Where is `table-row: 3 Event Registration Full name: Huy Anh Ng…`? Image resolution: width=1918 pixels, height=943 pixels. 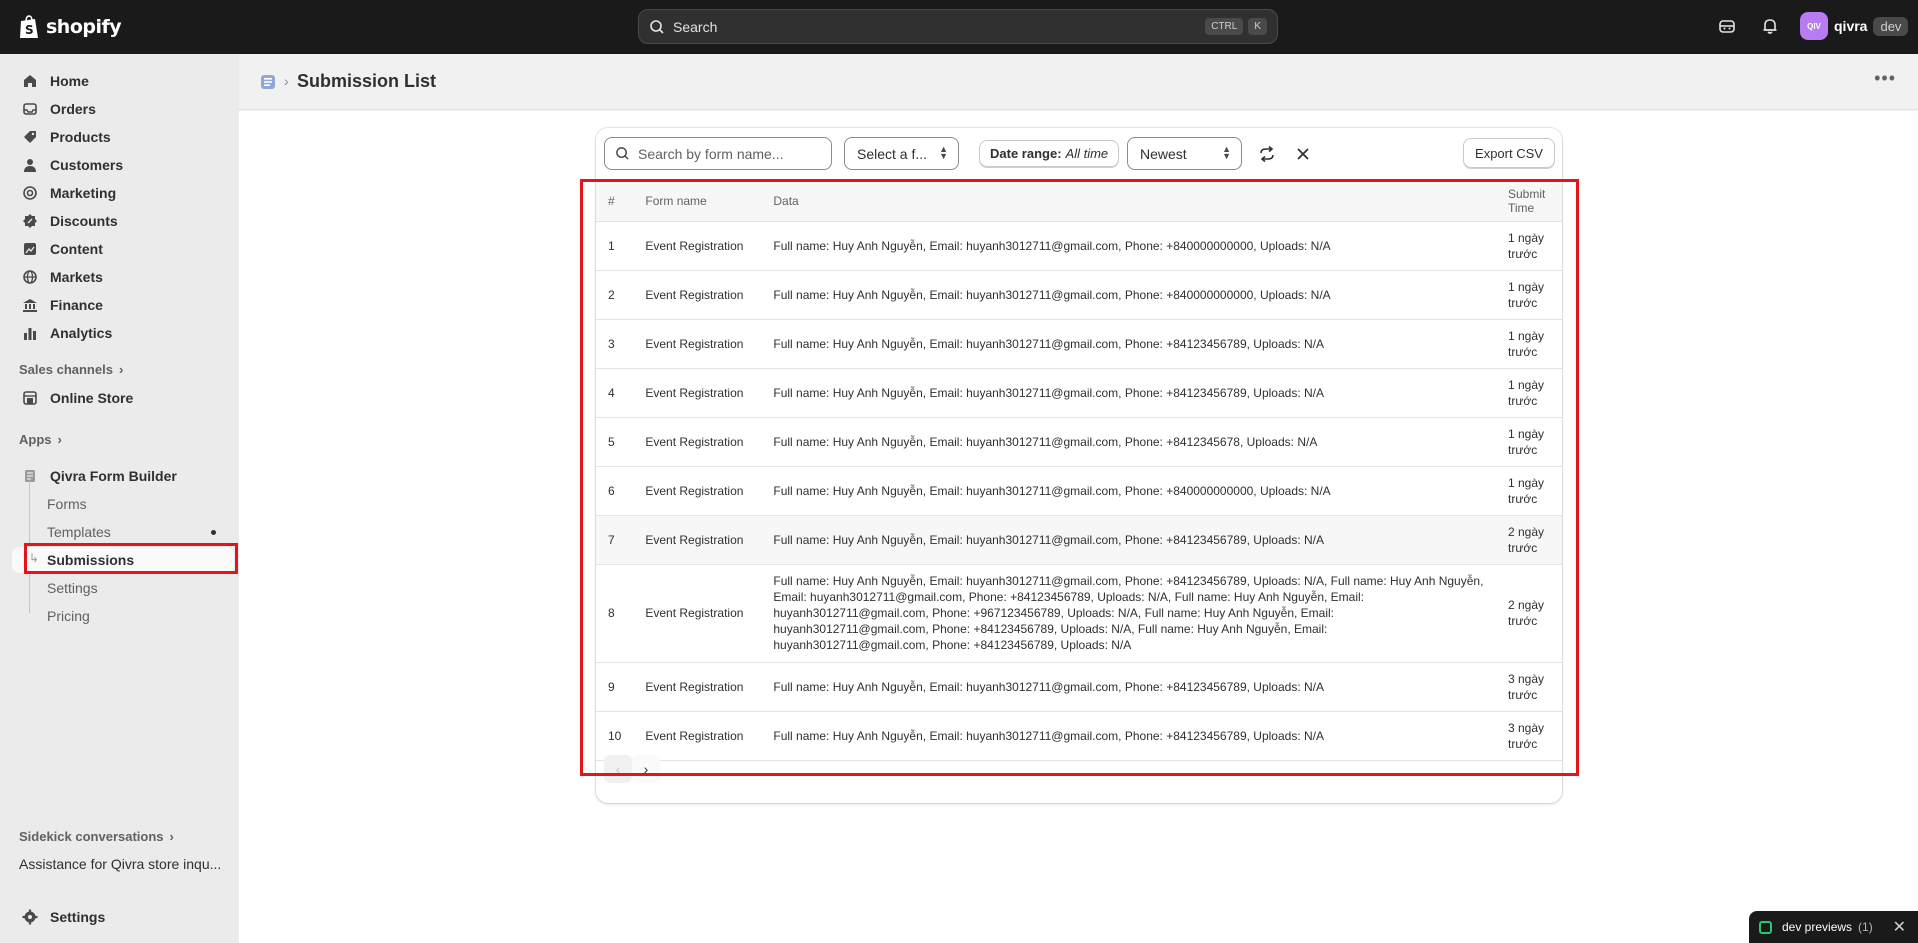
table-row: 3 Event Registration Full name: Huy Anh Ng… is located at coordinates (1079, 344).